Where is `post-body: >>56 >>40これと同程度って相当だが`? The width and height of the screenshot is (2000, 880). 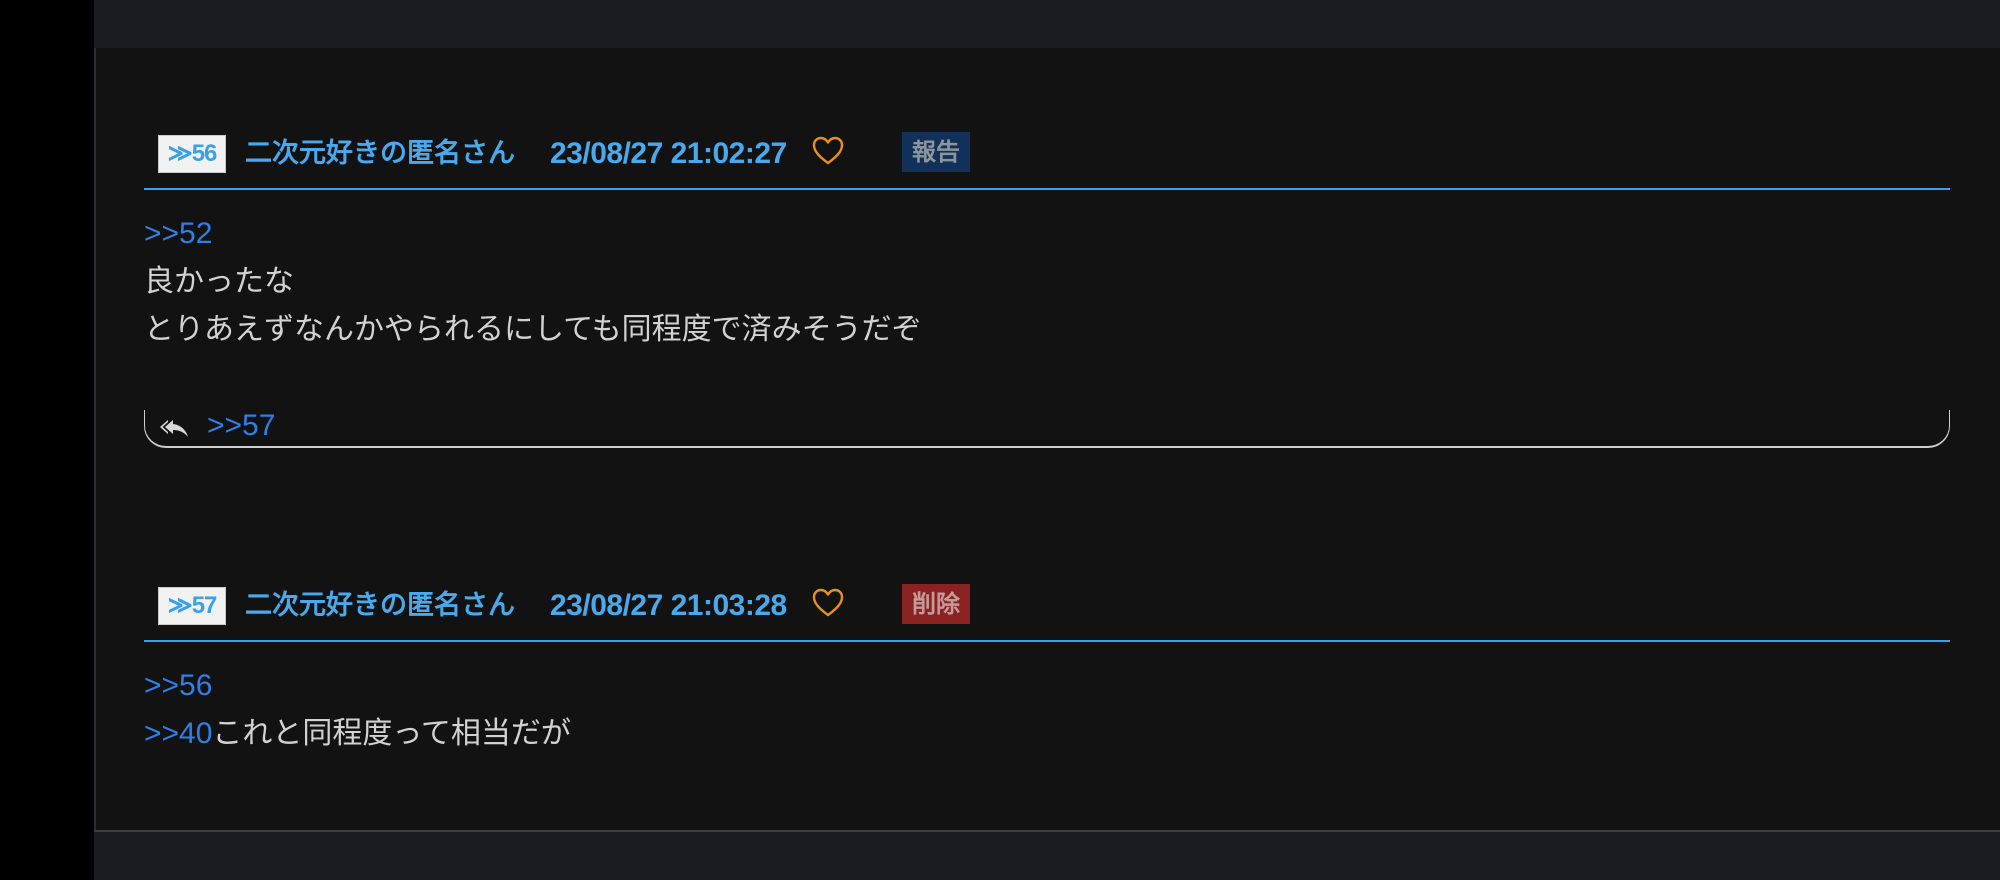
post-body: >>56 >>40これと同程度って相当だが is located at coordinates (1047, 700).